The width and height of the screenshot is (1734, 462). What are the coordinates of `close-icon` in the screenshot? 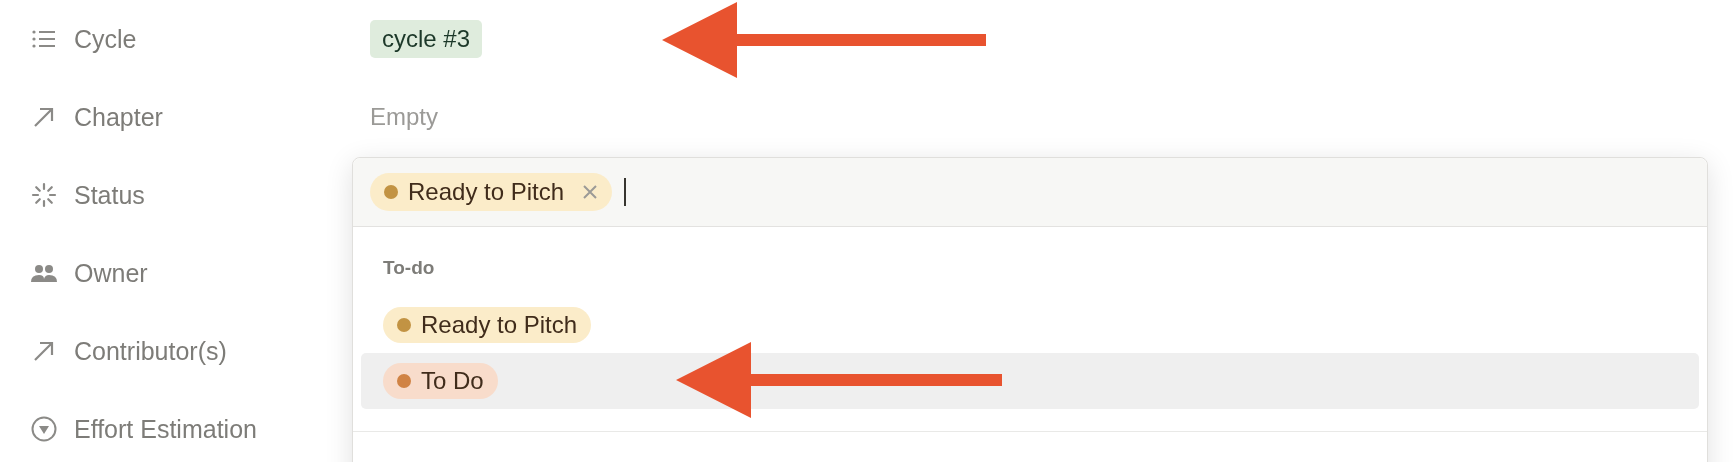 It's located at (590, 192).